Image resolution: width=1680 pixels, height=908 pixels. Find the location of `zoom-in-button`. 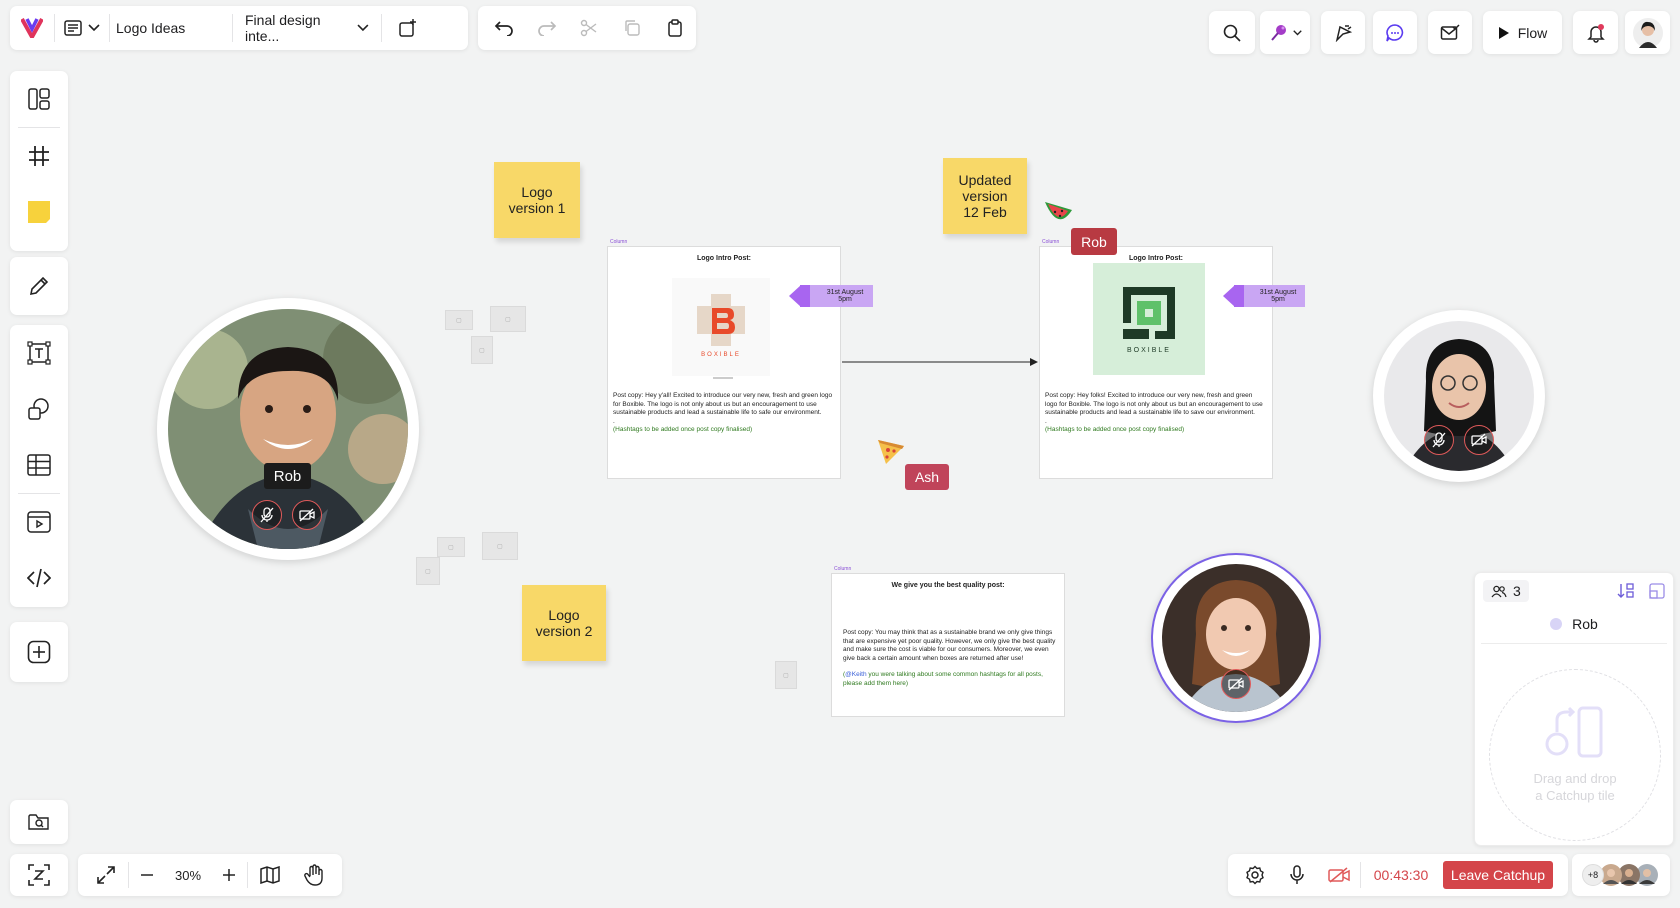

zoom-in-button is located at coordinates (229, 875).